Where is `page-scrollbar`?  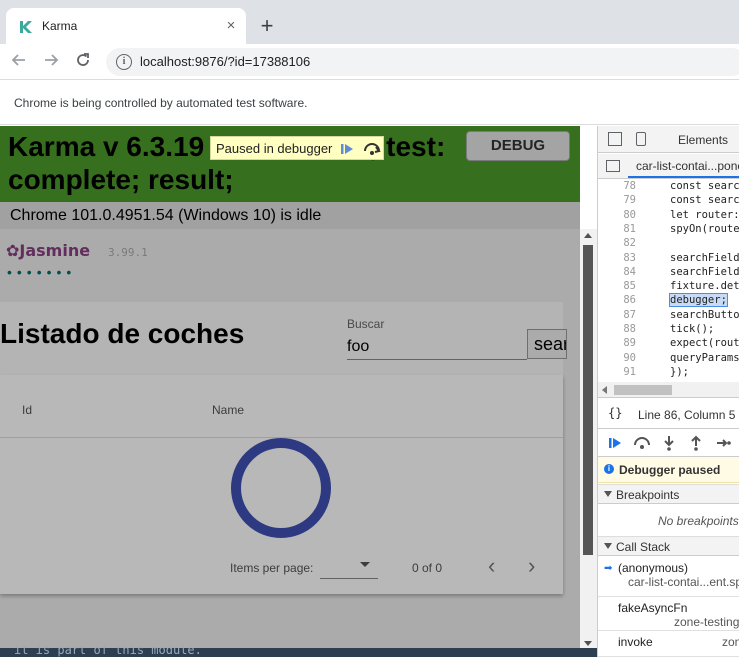 page-scrollbar is located at coordinates (588, 443).